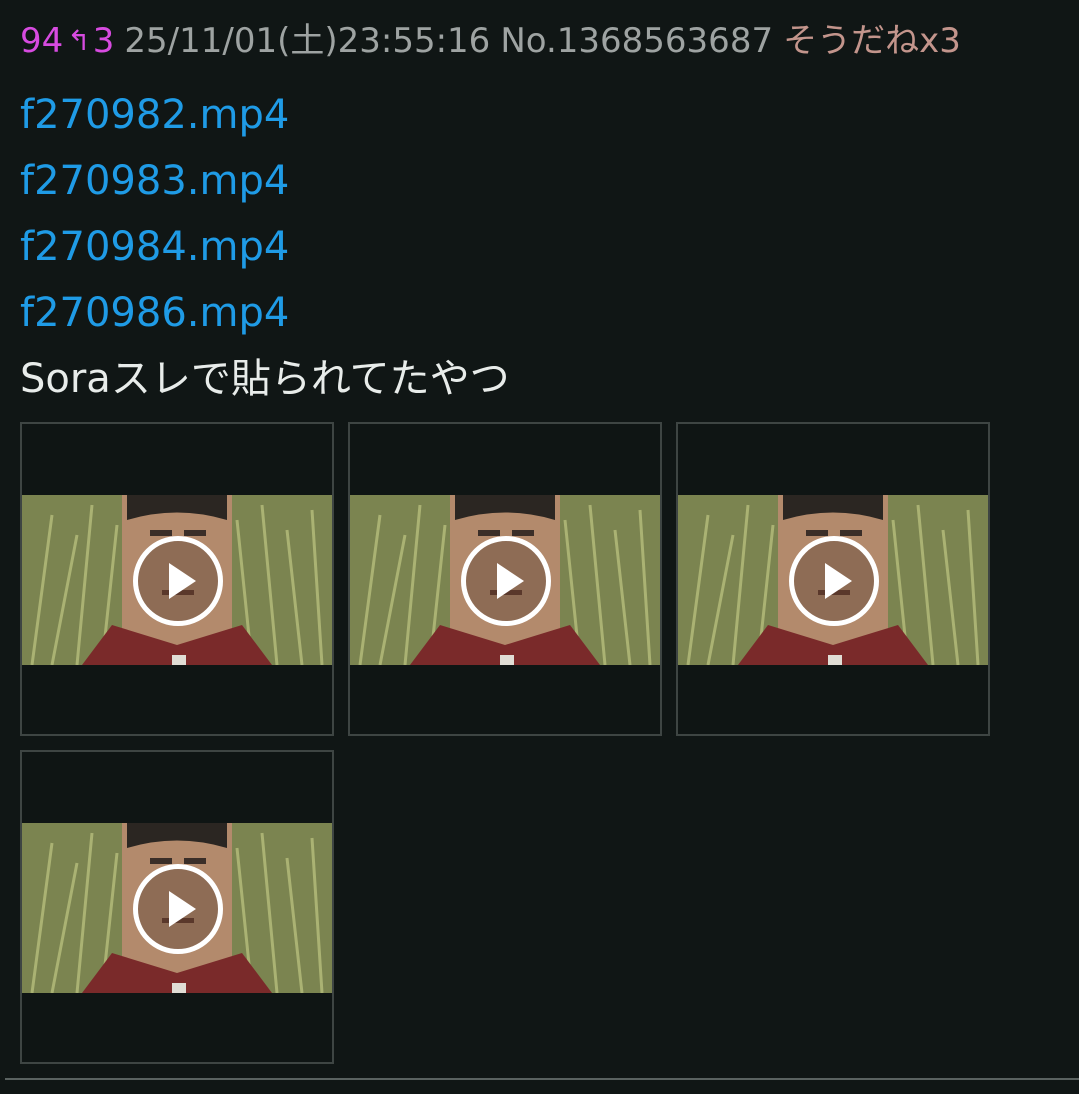 The image size is (1079, 1094). I want to click on file-link: f270982.mp4, so click(540, 115).